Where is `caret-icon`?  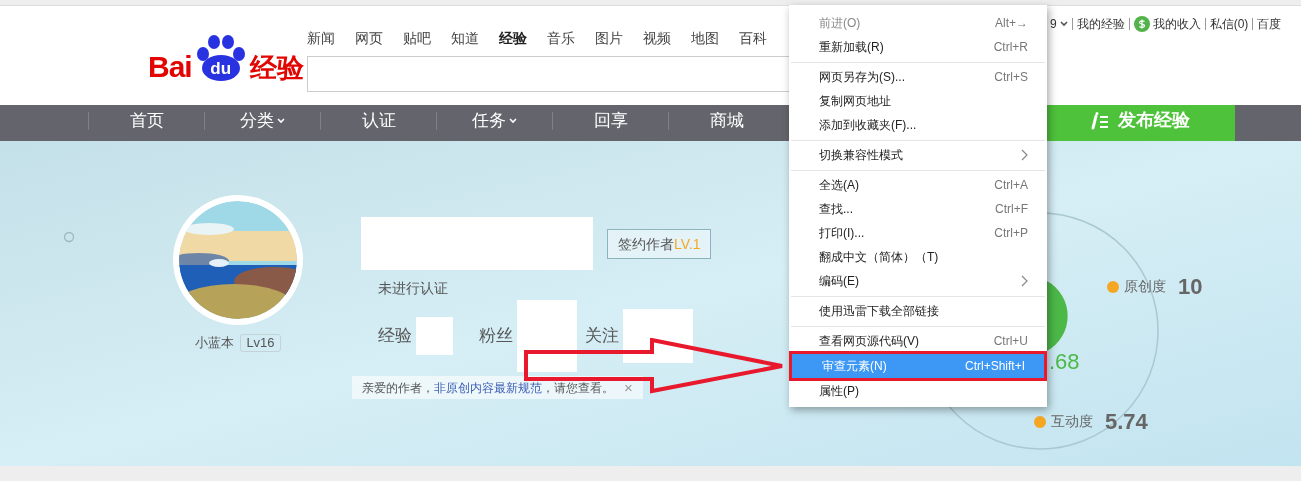
caret-icon is located at coordinates (1063, 24).